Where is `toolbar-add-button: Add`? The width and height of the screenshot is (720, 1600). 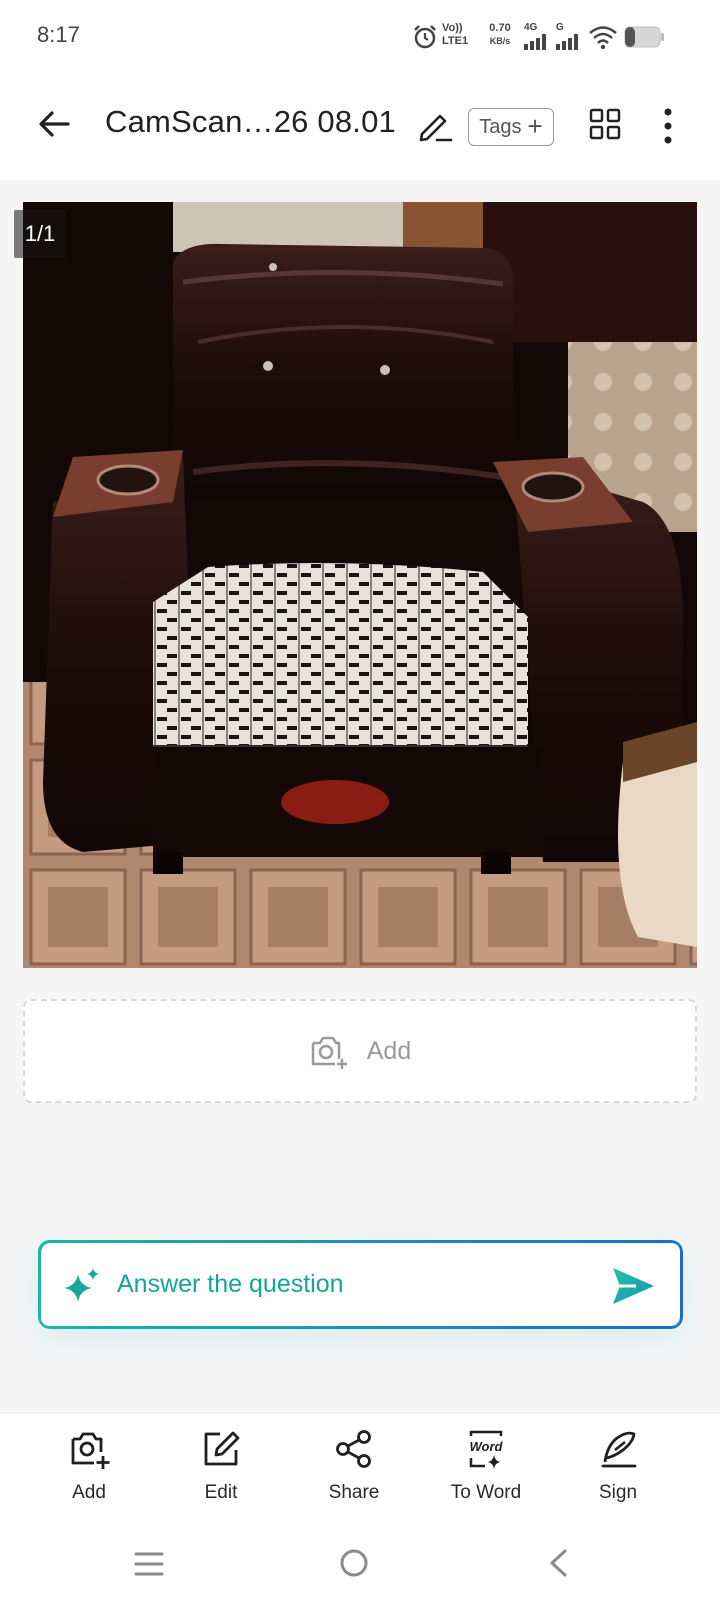 toolbar-add-button: Add is located at coordinates (89, 1476).